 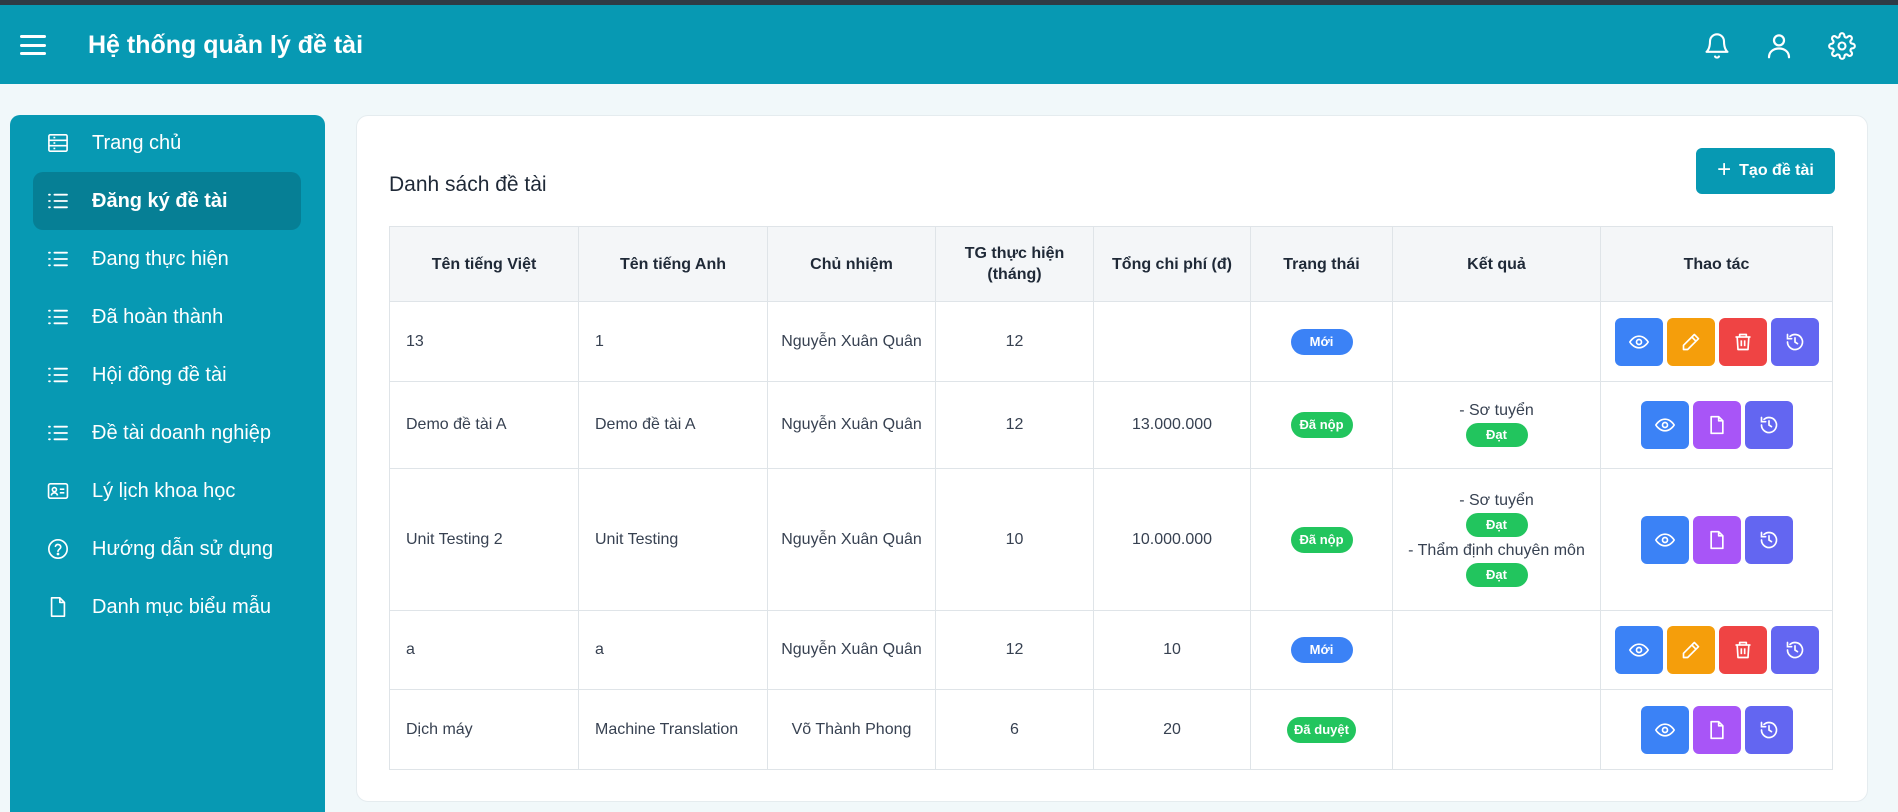 I want to click on sidebar-item: Đăng ký đề tài, so click(x=167, y=201).